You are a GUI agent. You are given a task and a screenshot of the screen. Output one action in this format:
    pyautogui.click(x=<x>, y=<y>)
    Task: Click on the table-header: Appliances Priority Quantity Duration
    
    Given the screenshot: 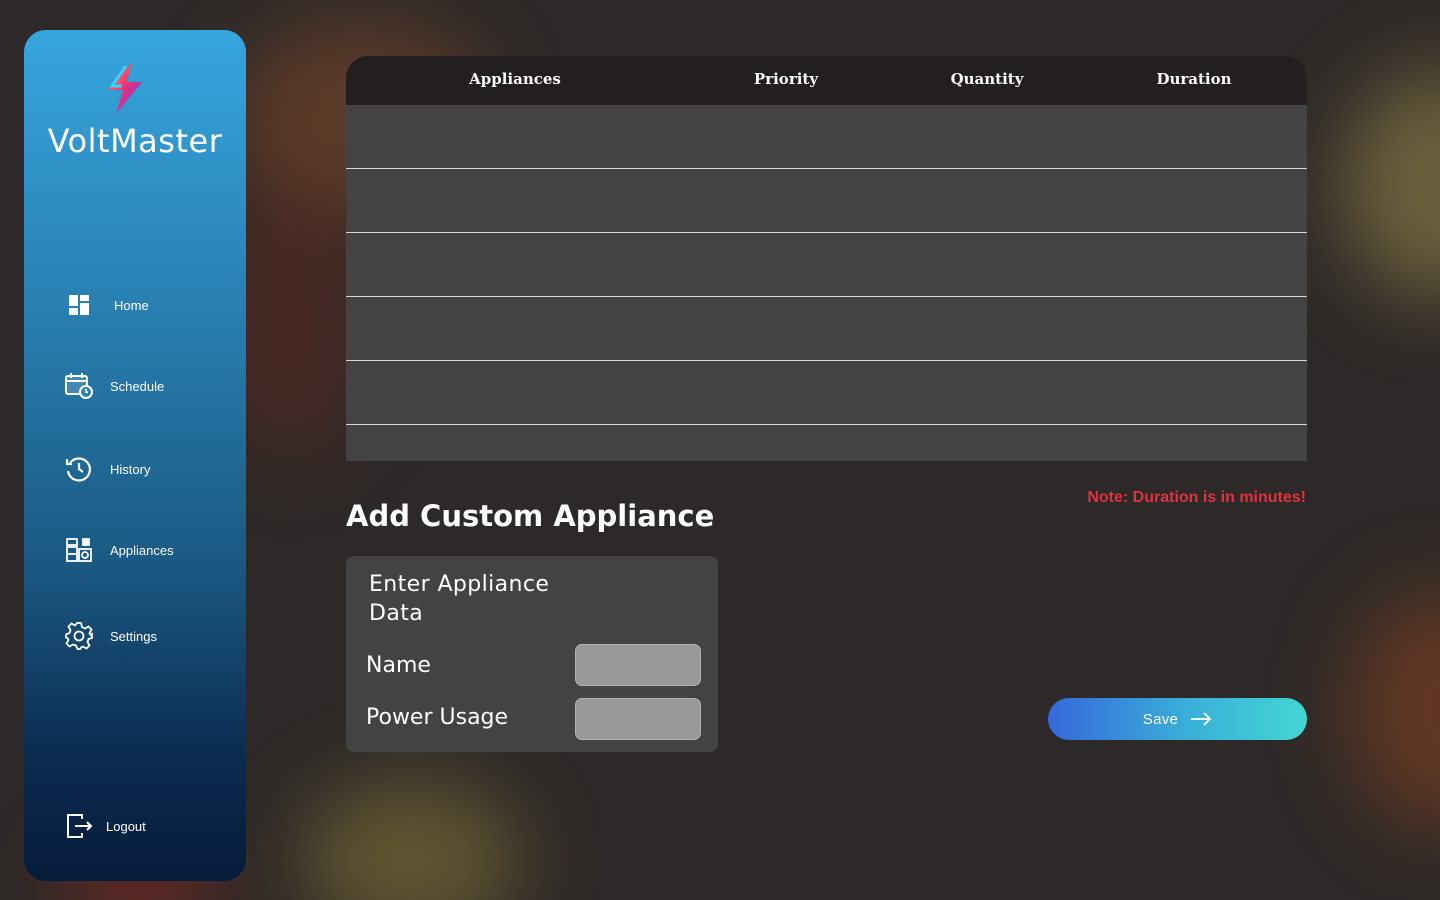 What is the action you would take?
    pyautogui.click(x=826, y=80)
    